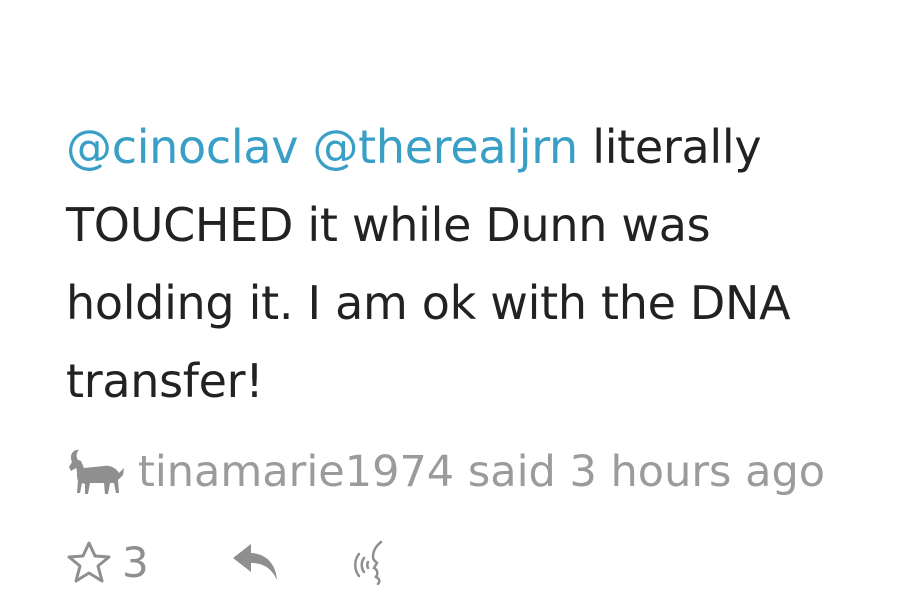  I want to click on like-button: 3, so click(107, 562).